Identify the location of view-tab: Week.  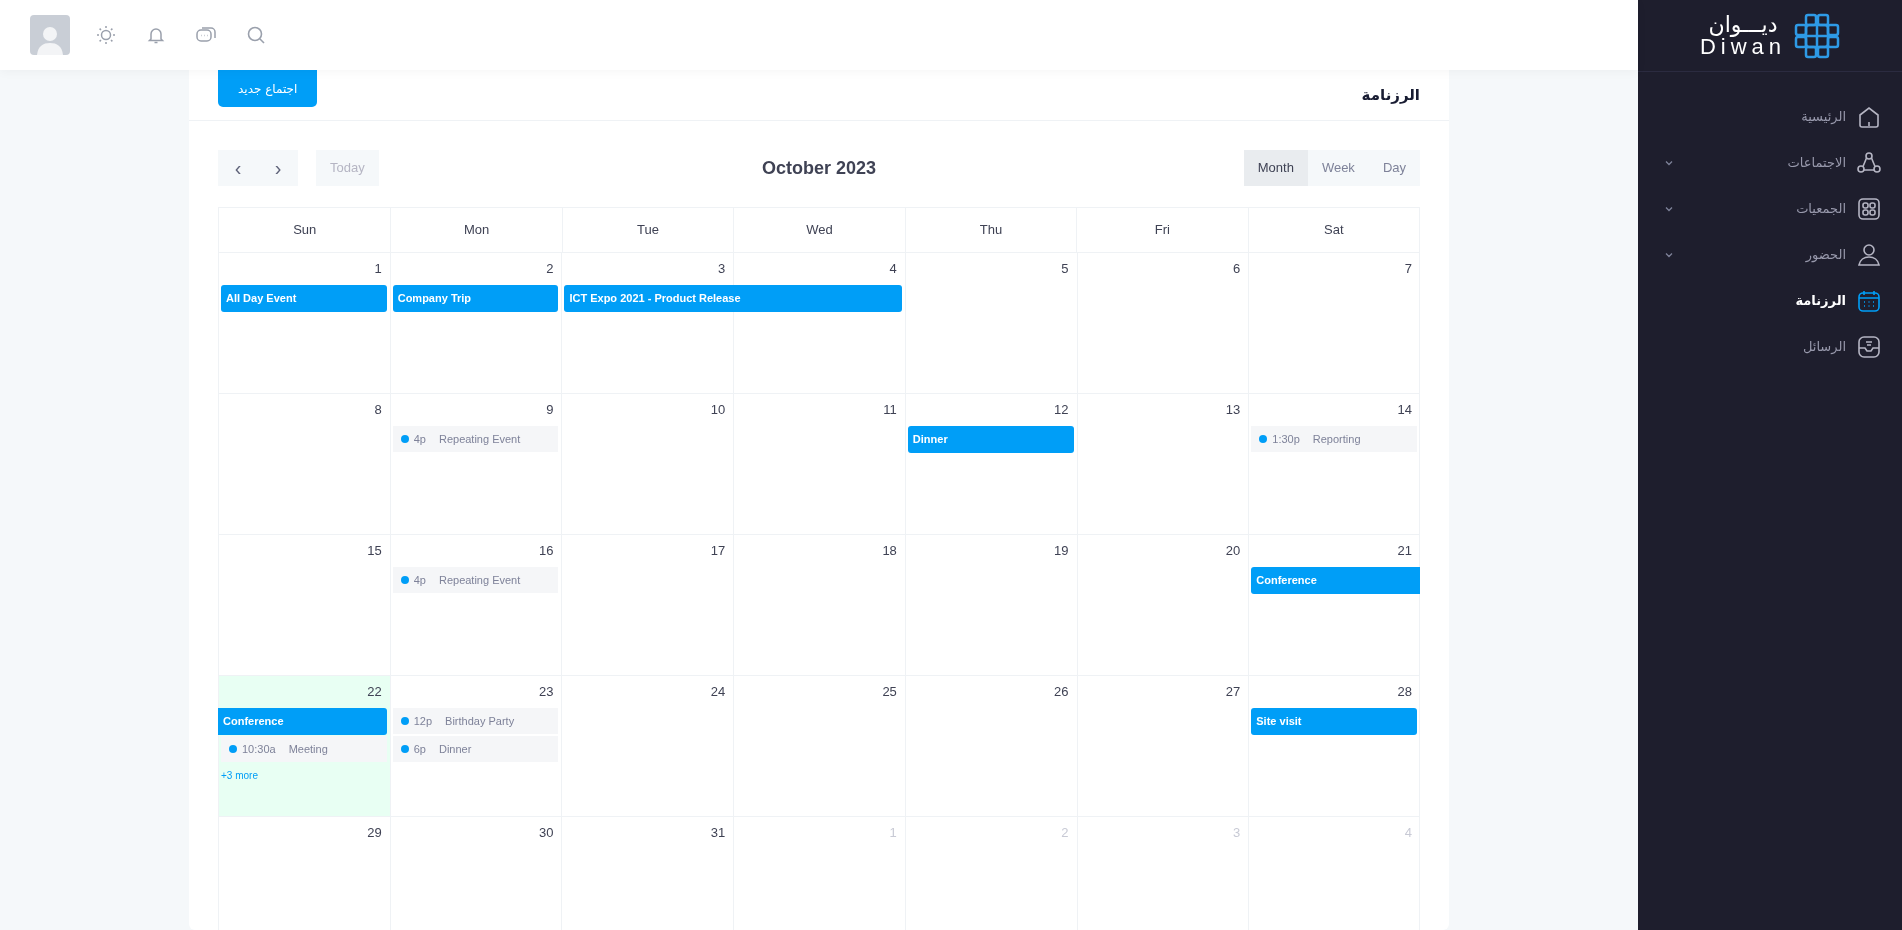
(1338, 168).